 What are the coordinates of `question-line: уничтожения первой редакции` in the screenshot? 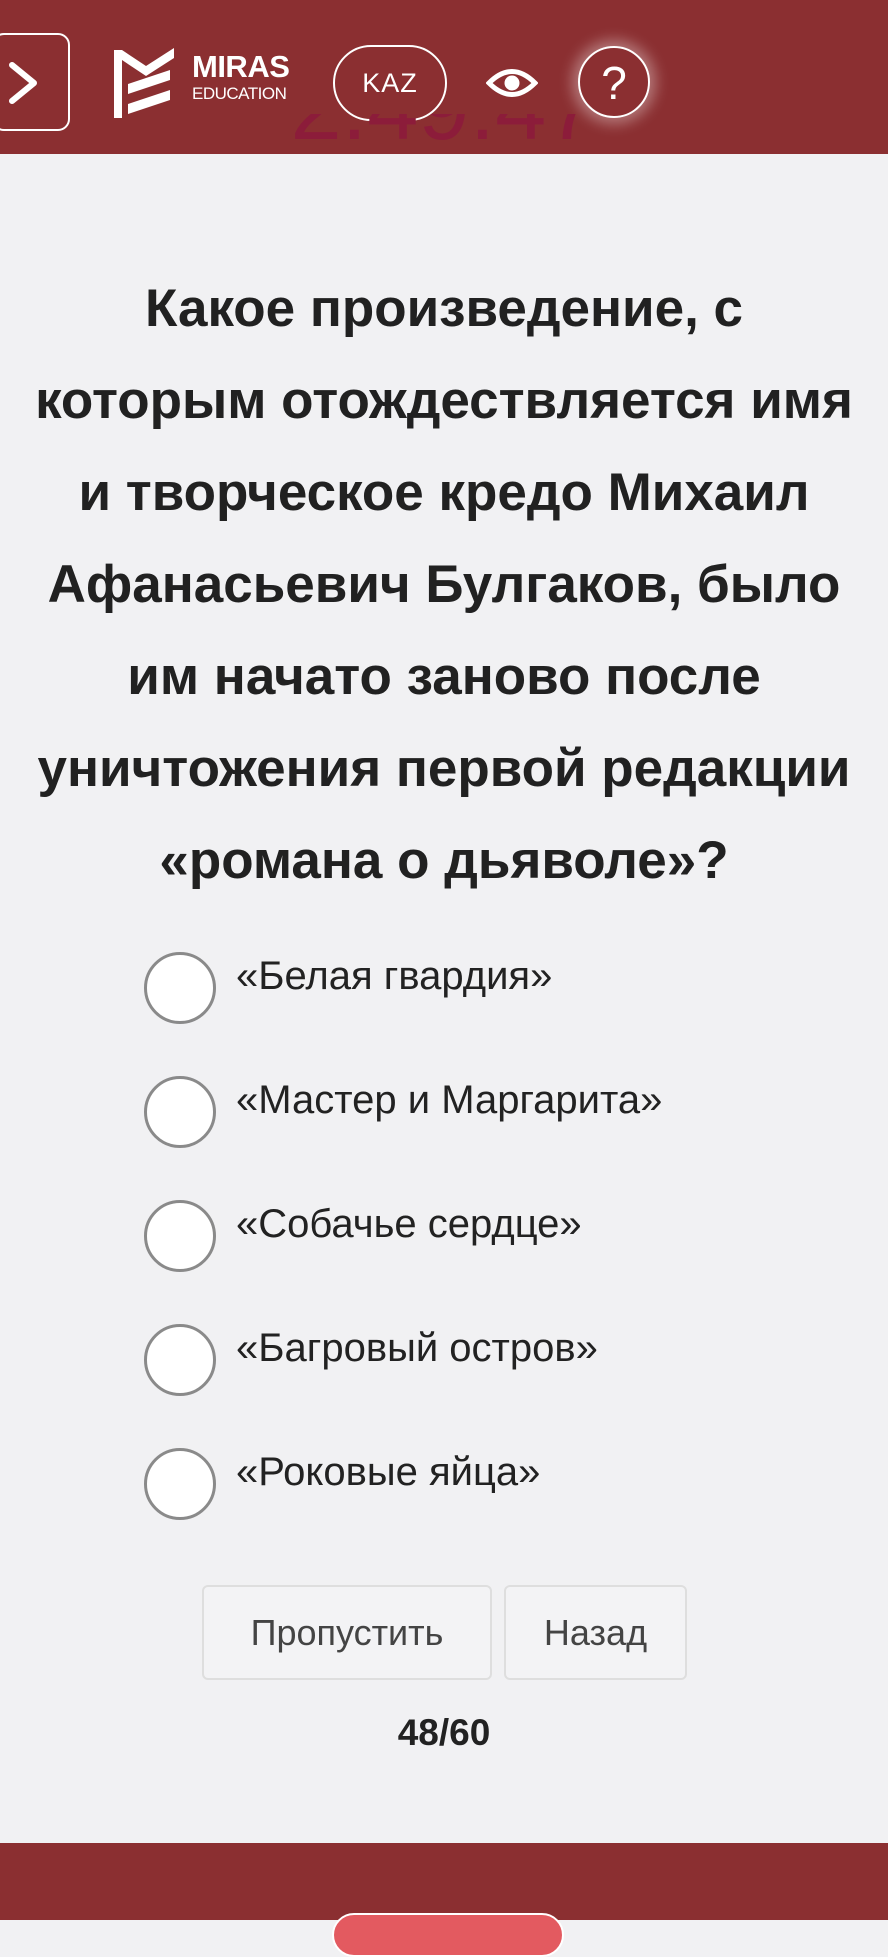 It's located at (444, 768).